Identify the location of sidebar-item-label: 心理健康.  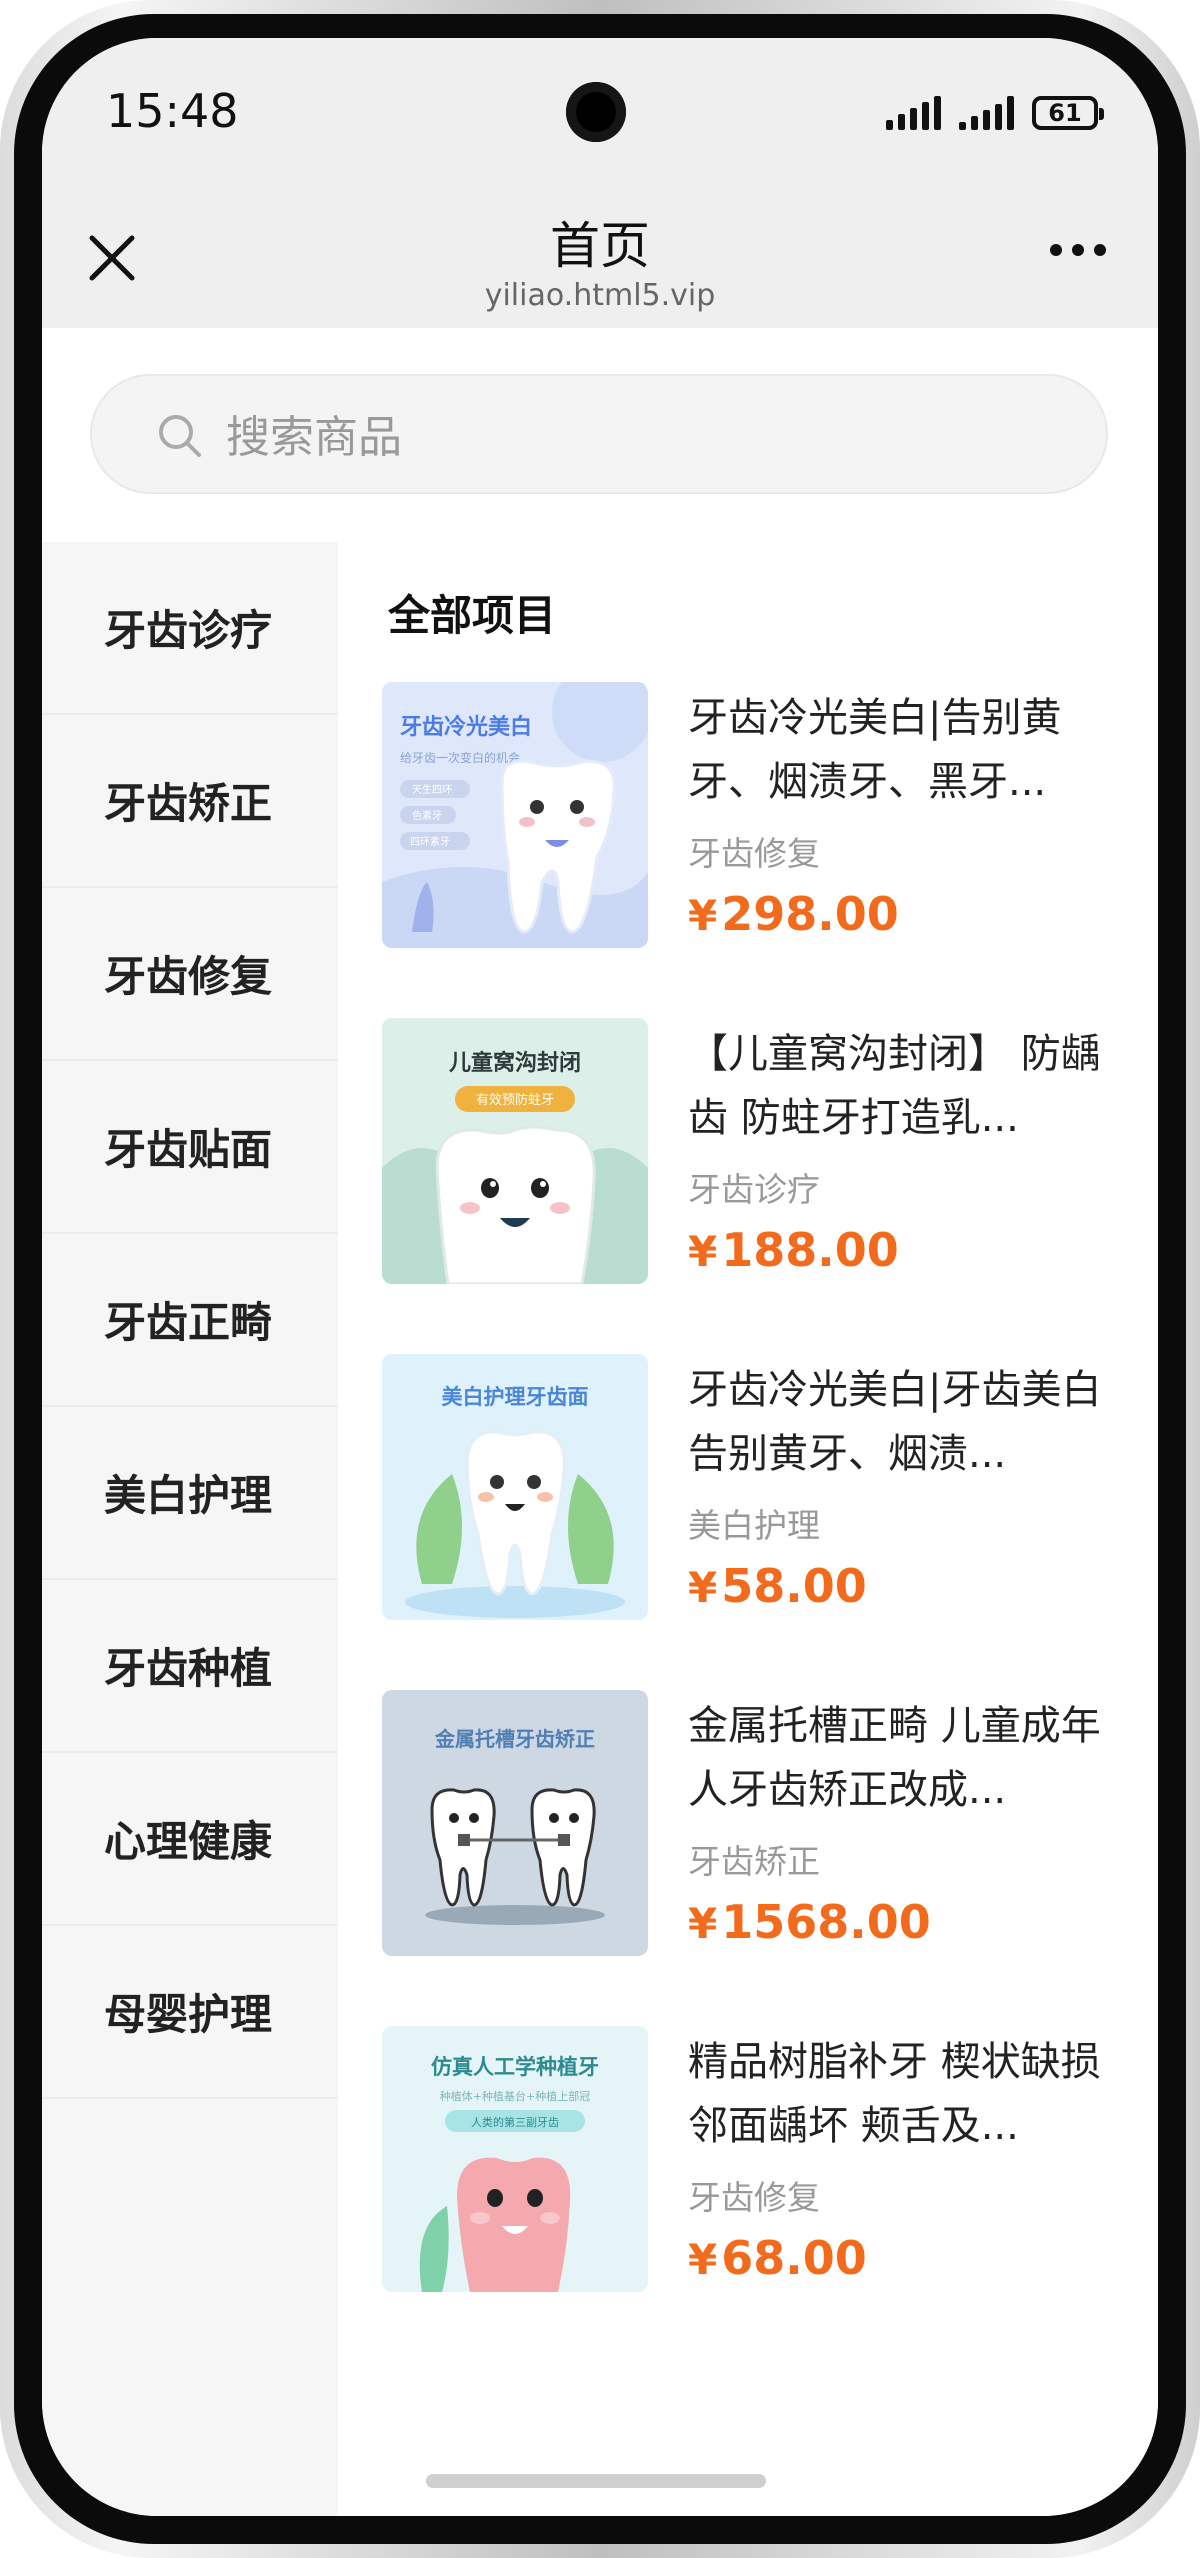
(188, 1841).